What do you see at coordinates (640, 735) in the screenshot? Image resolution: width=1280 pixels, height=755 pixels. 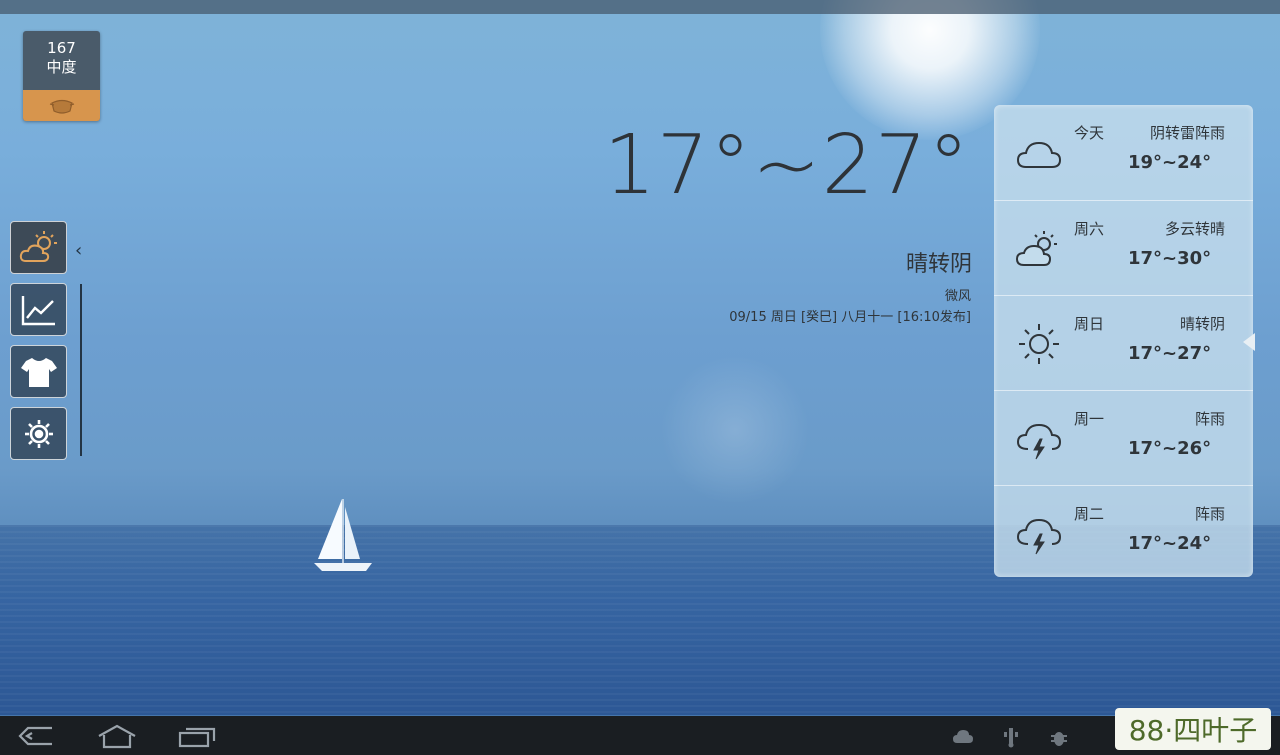 I see `navigation-bar` at bounding box center [640, 735].